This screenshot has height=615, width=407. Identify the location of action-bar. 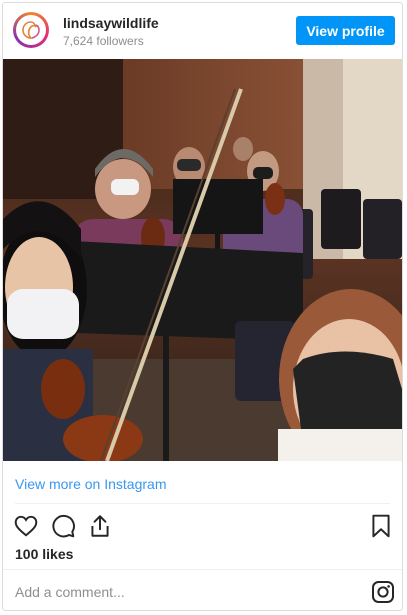
(202, 529).